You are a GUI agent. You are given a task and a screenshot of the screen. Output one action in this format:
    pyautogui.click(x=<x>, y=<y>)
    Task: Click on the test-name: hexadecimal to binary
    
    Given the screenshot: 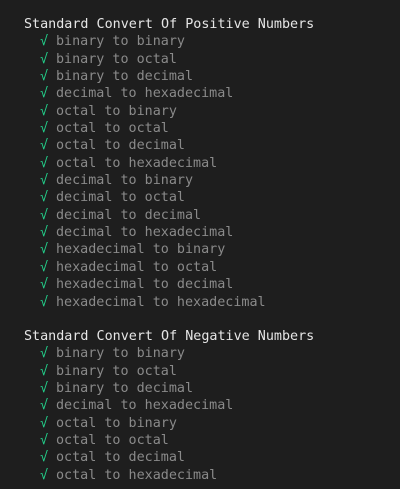 What is the action you would take?
    pyautogui.click(x=141, y=250)
    